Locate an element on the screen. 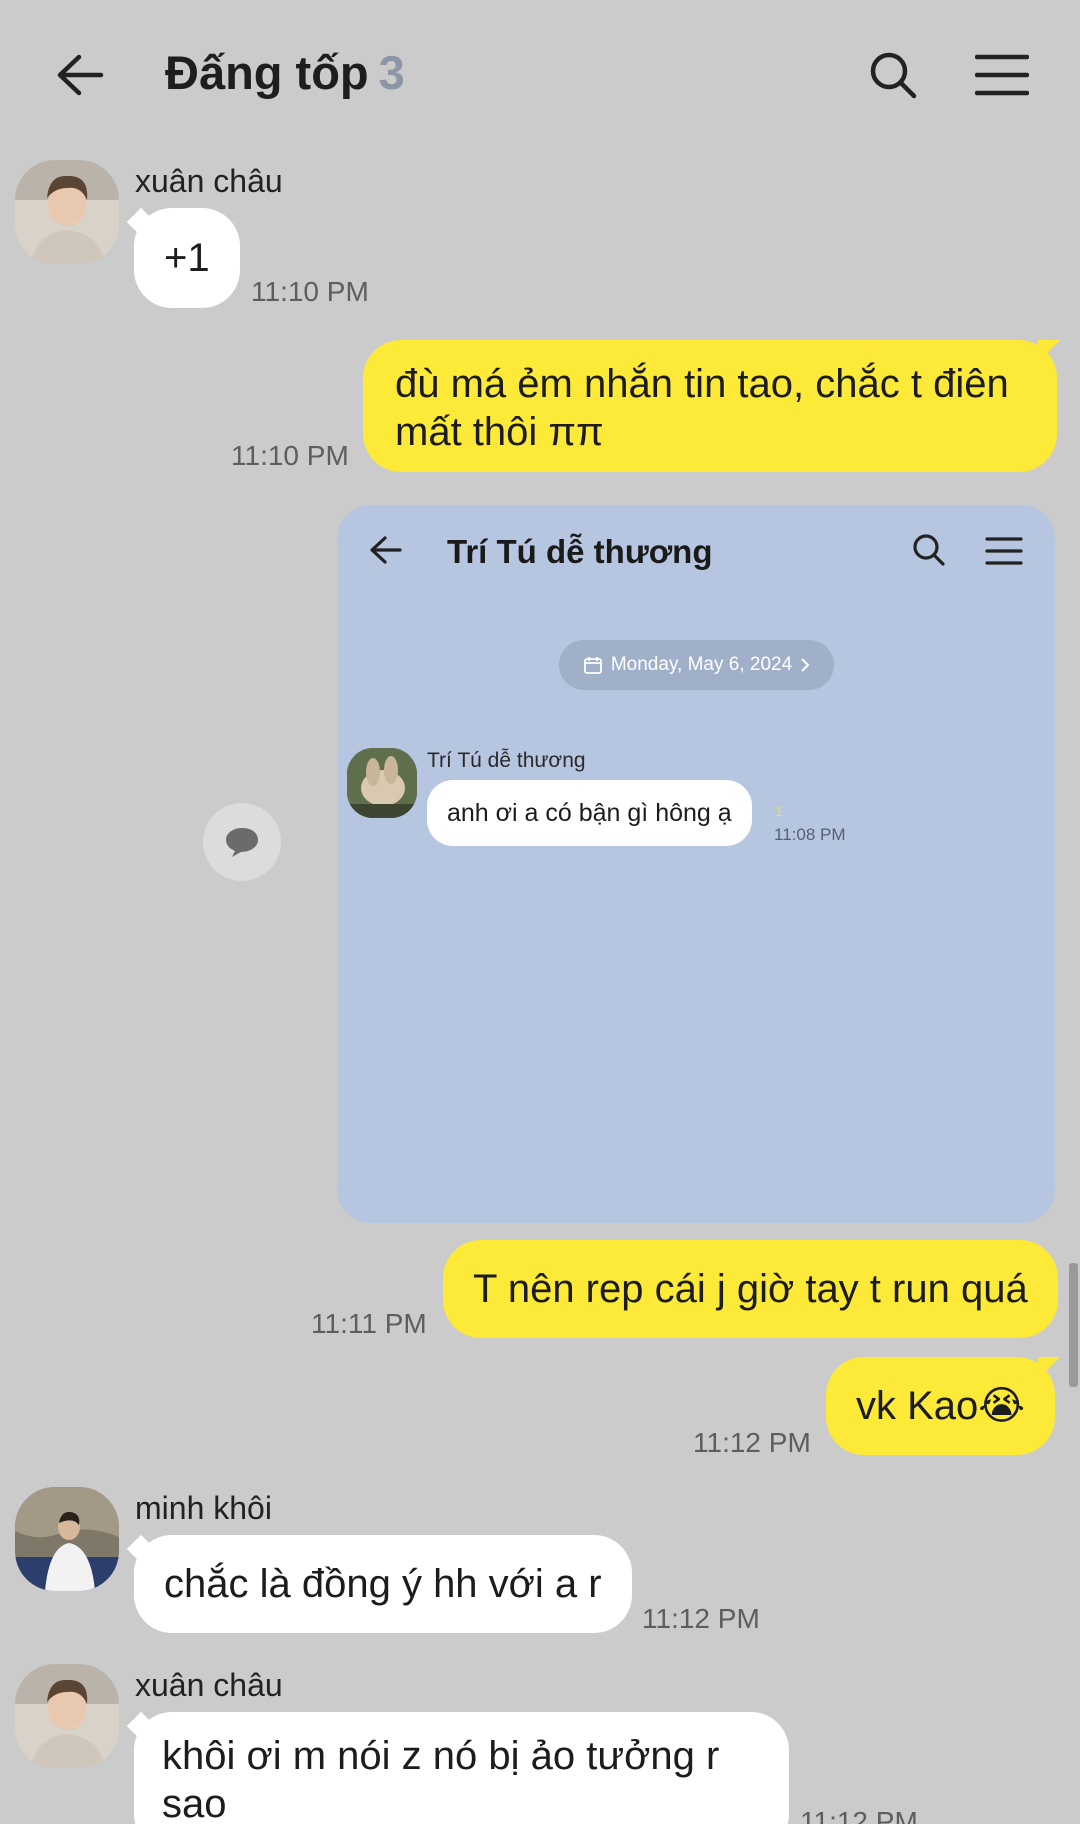 The image size is (1080, 1824). message-bubble-outgoing: T nên rep cái j giờ tay t run quá is located at coordinates (750, 1289).